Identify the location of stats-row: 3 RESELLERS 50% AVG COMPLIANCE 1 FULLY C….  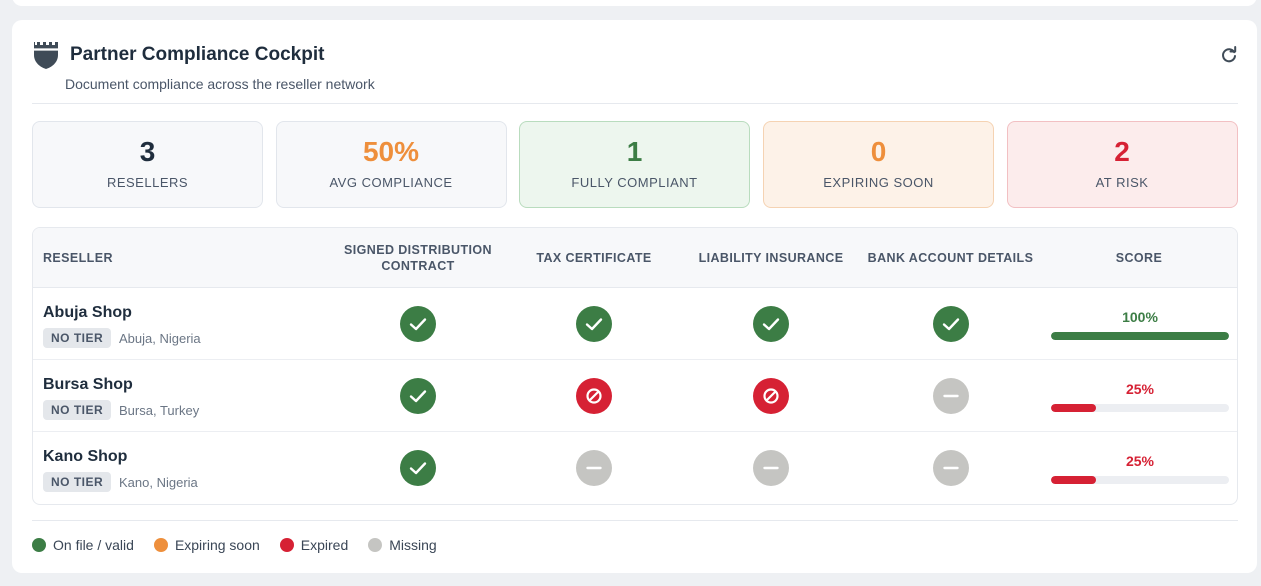
(635, 164).